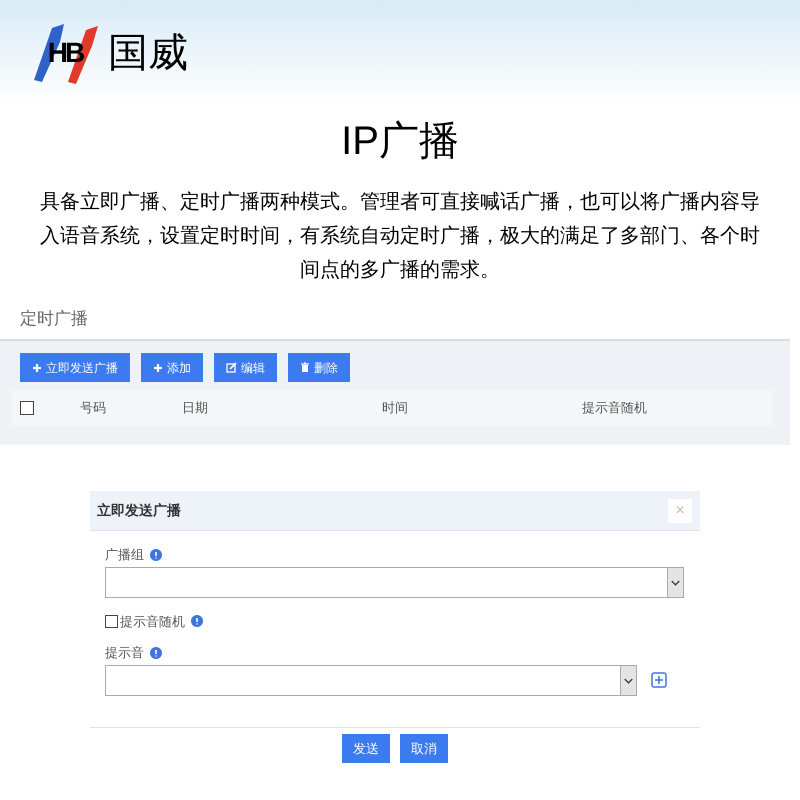  Describe the element at coordinates (27, 408) in the screenshot. I see `select-all-checkbox` at that location.